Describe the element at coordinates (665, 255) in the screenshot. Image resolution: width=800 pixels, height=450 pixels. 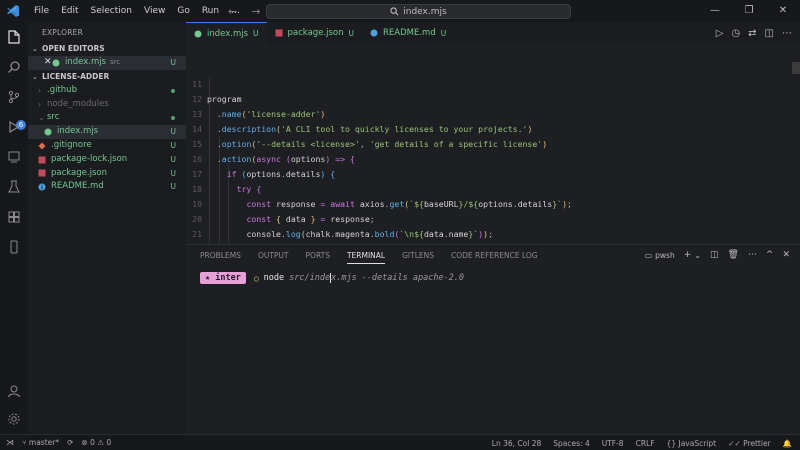
I see `shell-name: pwsh` at that location.